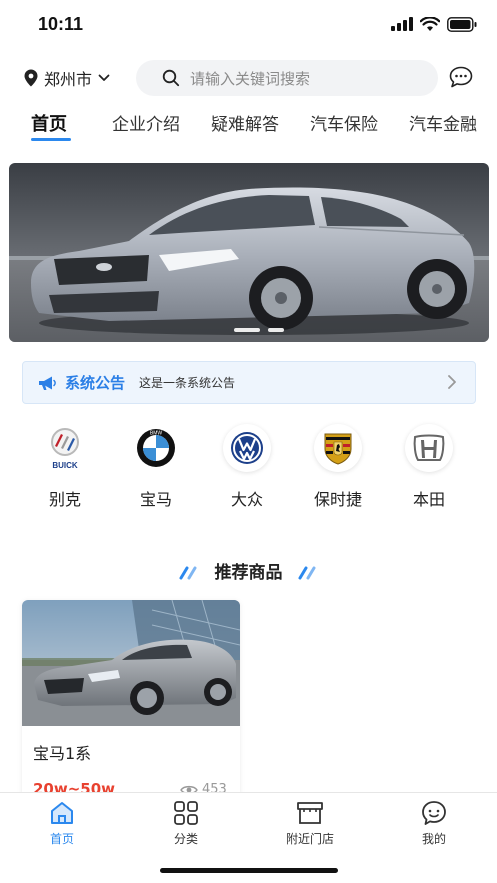  What do you see at coordinates (246, 499) in the screenshot?
I see `brand-name-volkswagen: 大众` at bounding box center [246, 499].